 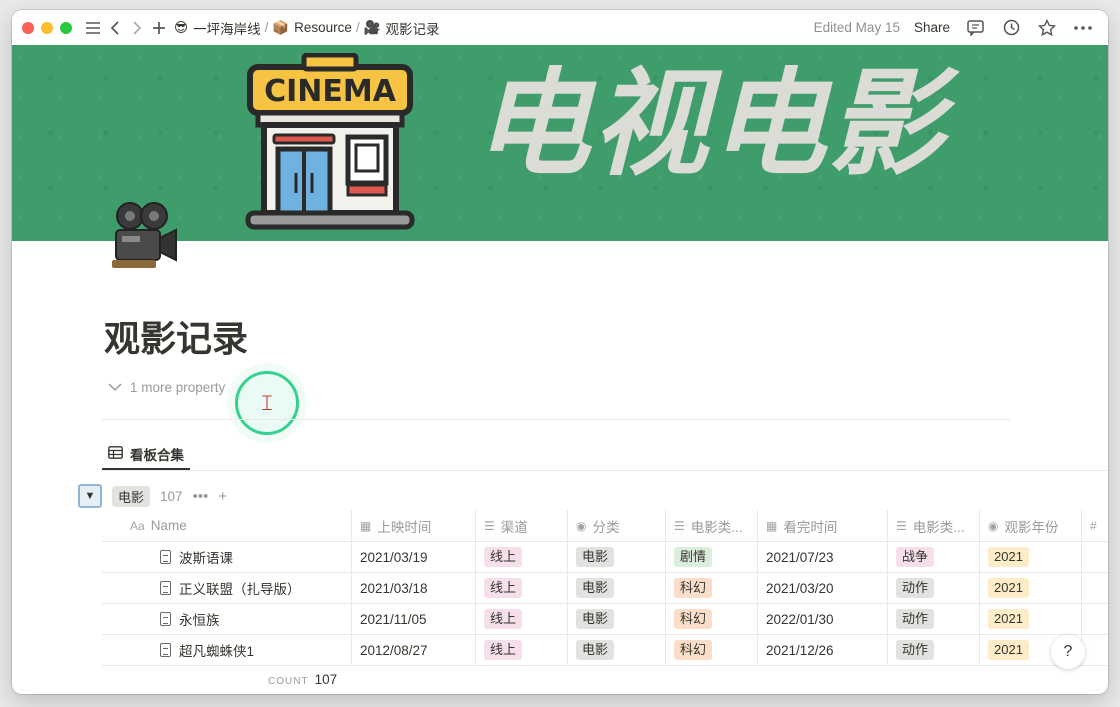 I want to click on group-add-icon: +, so click(x=222, y=496).